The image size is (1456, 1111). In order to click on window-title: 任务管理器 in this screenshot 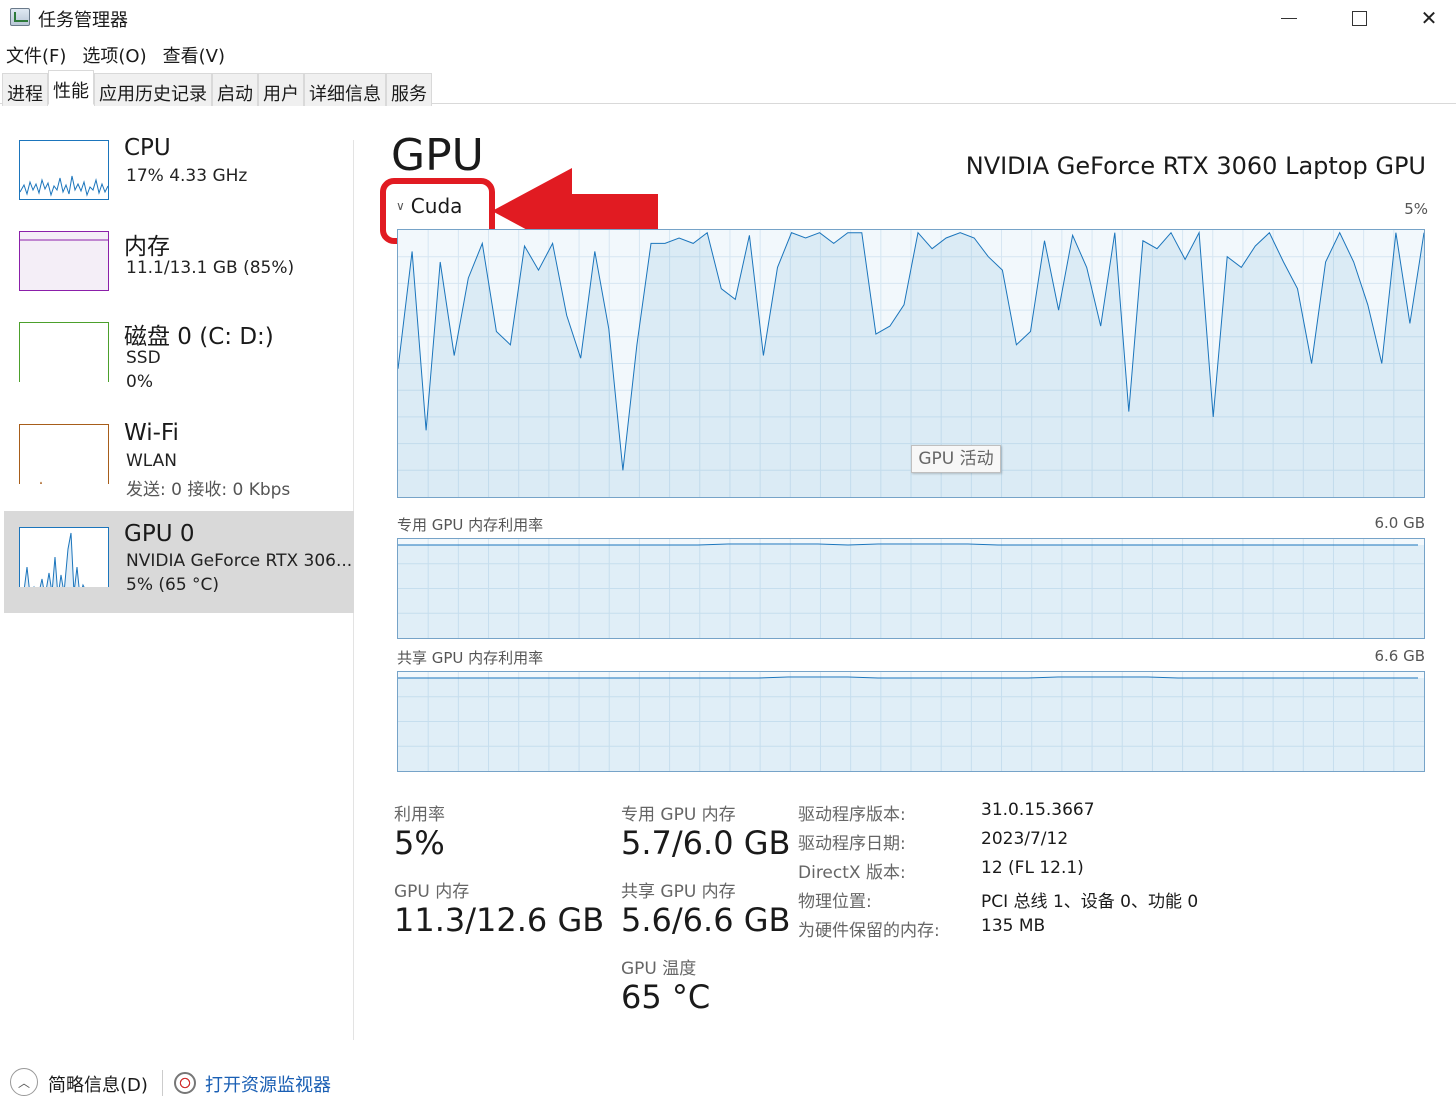, I will do `click(83, 20)`.